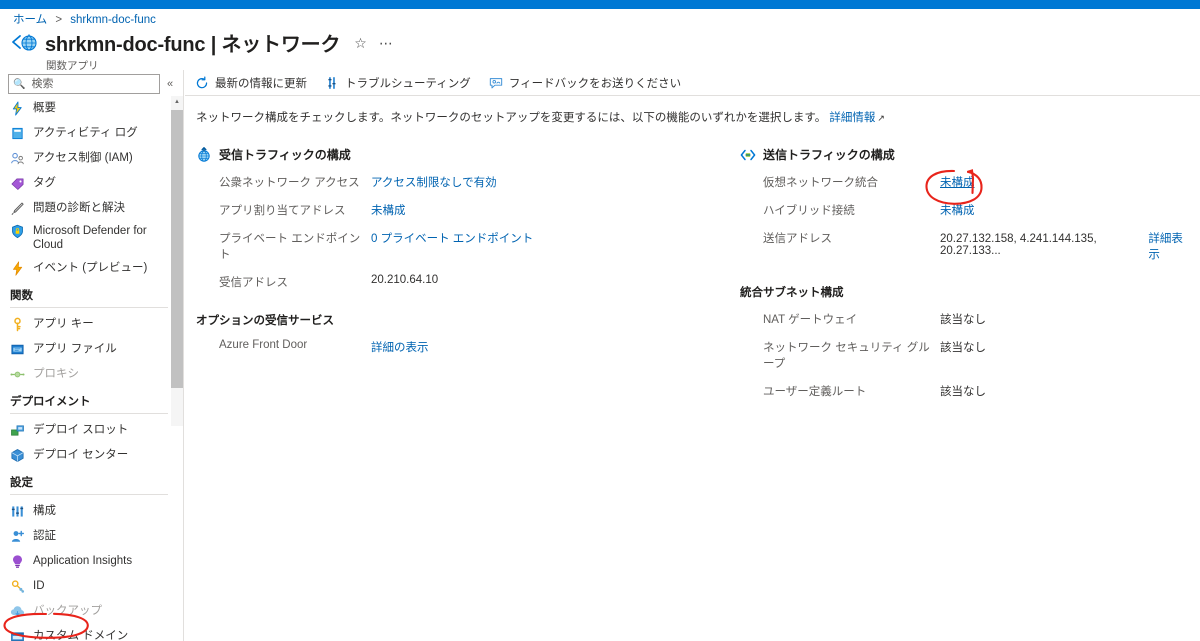 The height and width of the screenshot is (641, 1200). I want to click on sidebar-item-label: 認証, so click(44, 536).